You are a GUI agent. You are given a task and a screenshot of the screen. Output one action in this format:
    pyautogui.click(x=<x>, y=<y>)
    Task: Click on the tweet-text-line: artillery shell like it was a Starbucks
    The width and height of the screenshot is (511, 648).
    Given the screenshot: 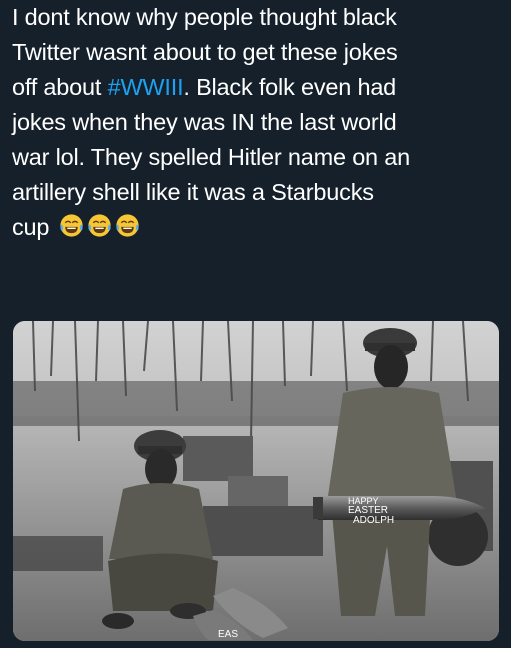 What is the action you would take?
    pyautogui.click(x=193, y=192)
    